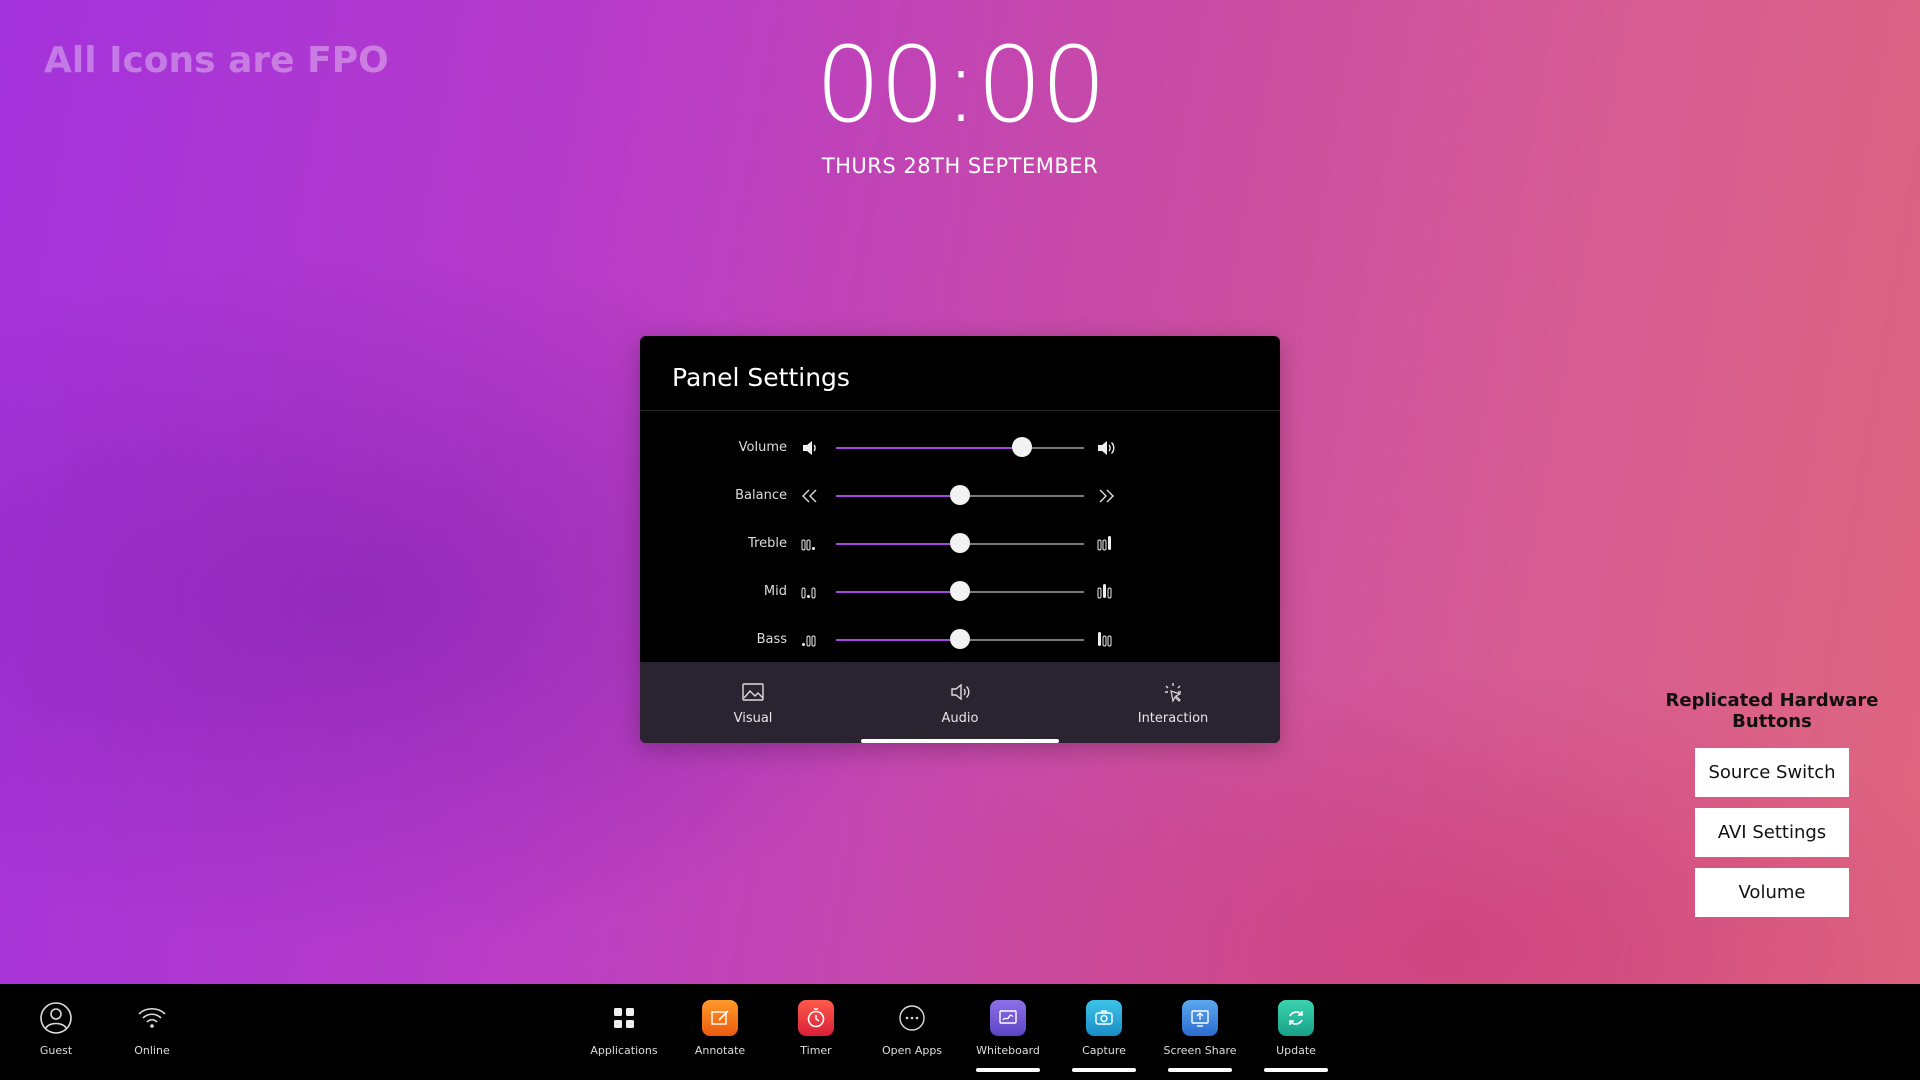 The image size is (1920, 1080). Describe the element at coordinates (720, 1050) in the screenshot. I see `taskbar-label: Annotate` at that location.